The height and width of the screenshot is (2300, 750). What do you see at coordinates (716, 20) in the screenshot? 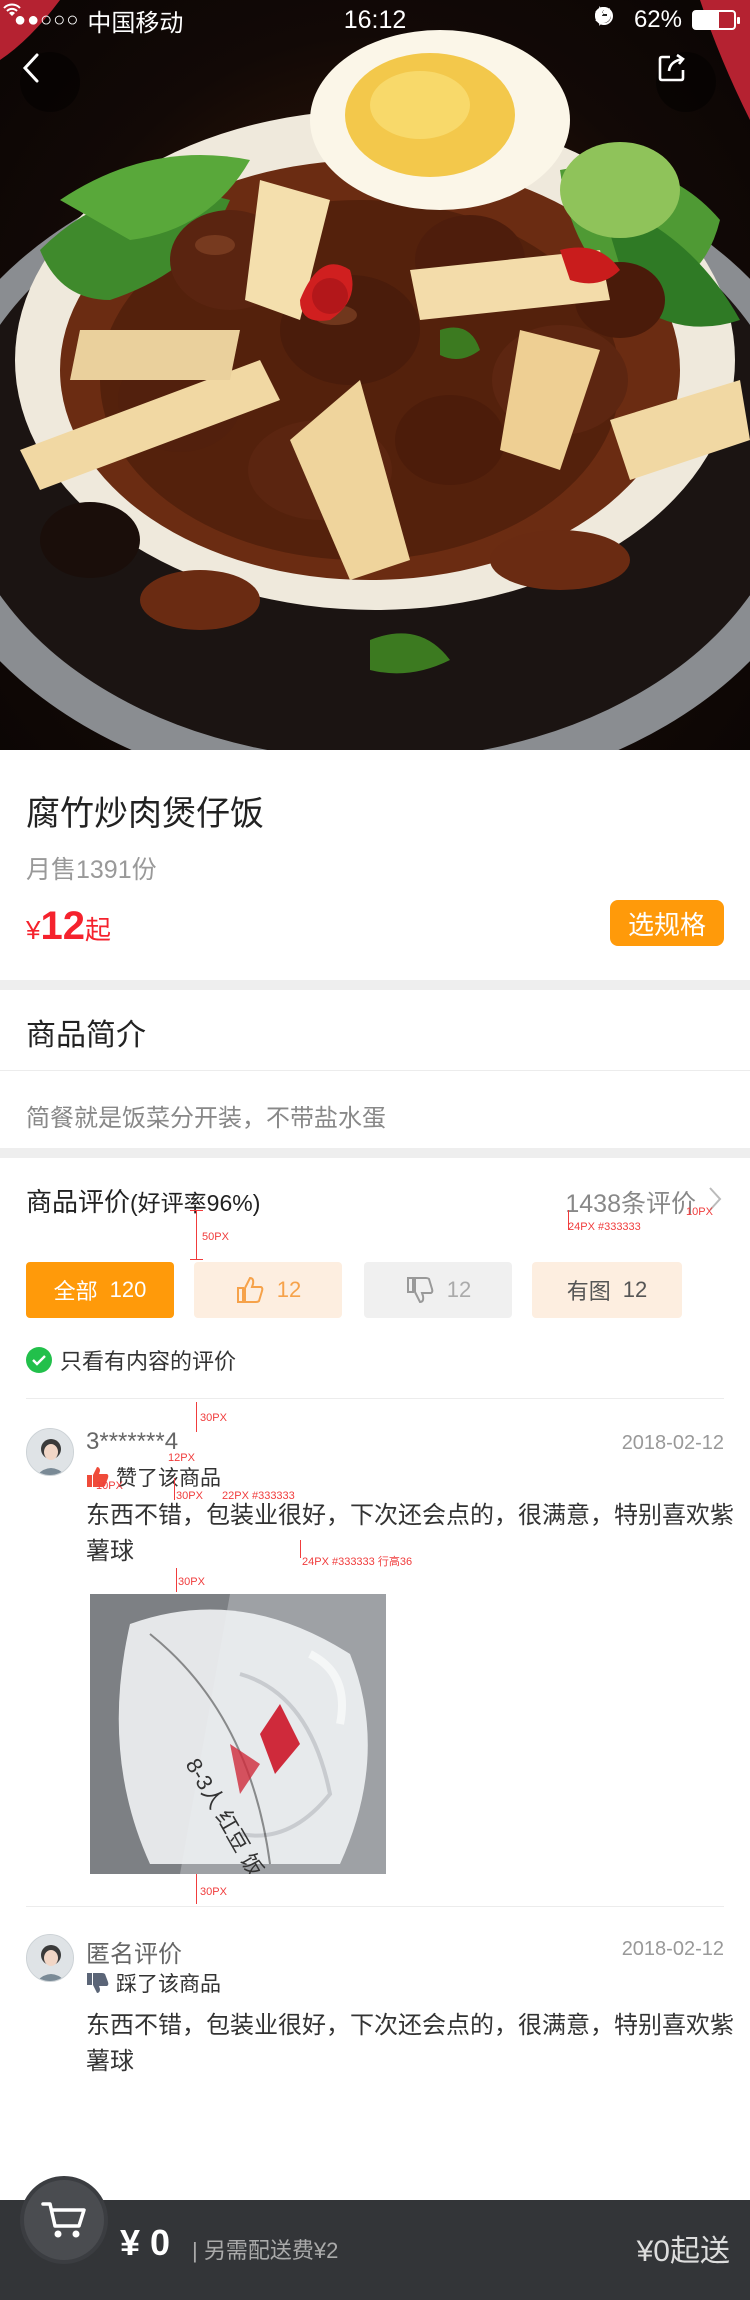
I see `battery-icon` at bounding box center [716, 20].